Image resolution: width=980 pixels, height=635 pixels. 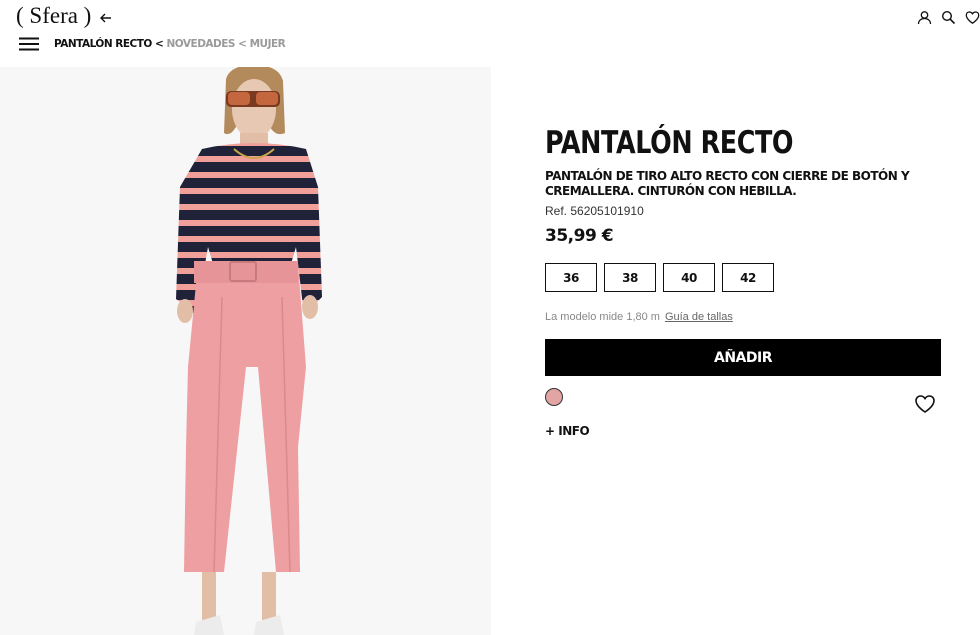 I want to click on hamburger-menu-icon, so click(x=29, y=44).